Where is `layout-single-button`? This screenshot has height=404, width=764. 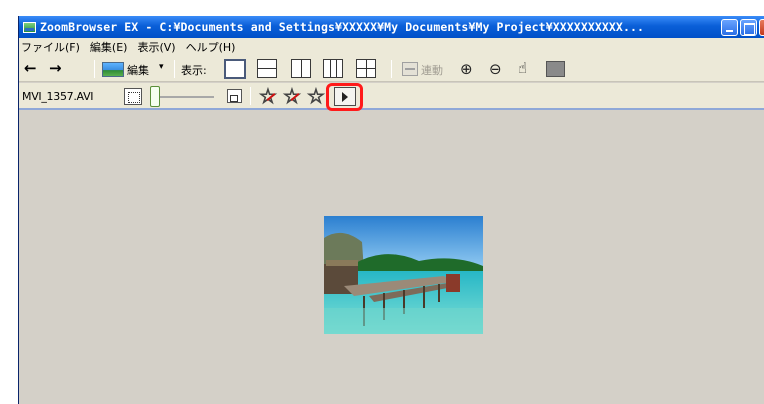 layout-single-button is located at coordinates (235, 69).